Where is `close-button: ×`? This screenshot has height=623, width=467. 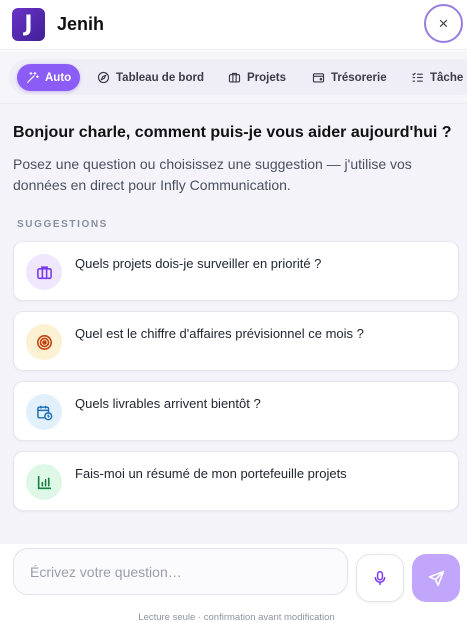 close-button: × is located at coordinates (443, 23).